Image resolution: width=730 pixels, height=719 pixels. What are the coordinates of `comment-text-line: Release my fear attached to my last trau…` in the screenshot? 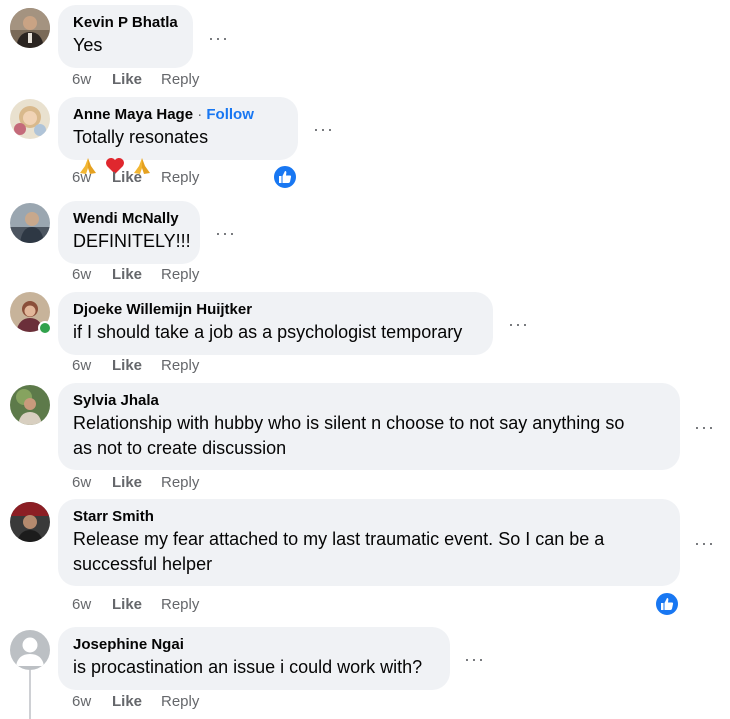 It's located at (339, 539).